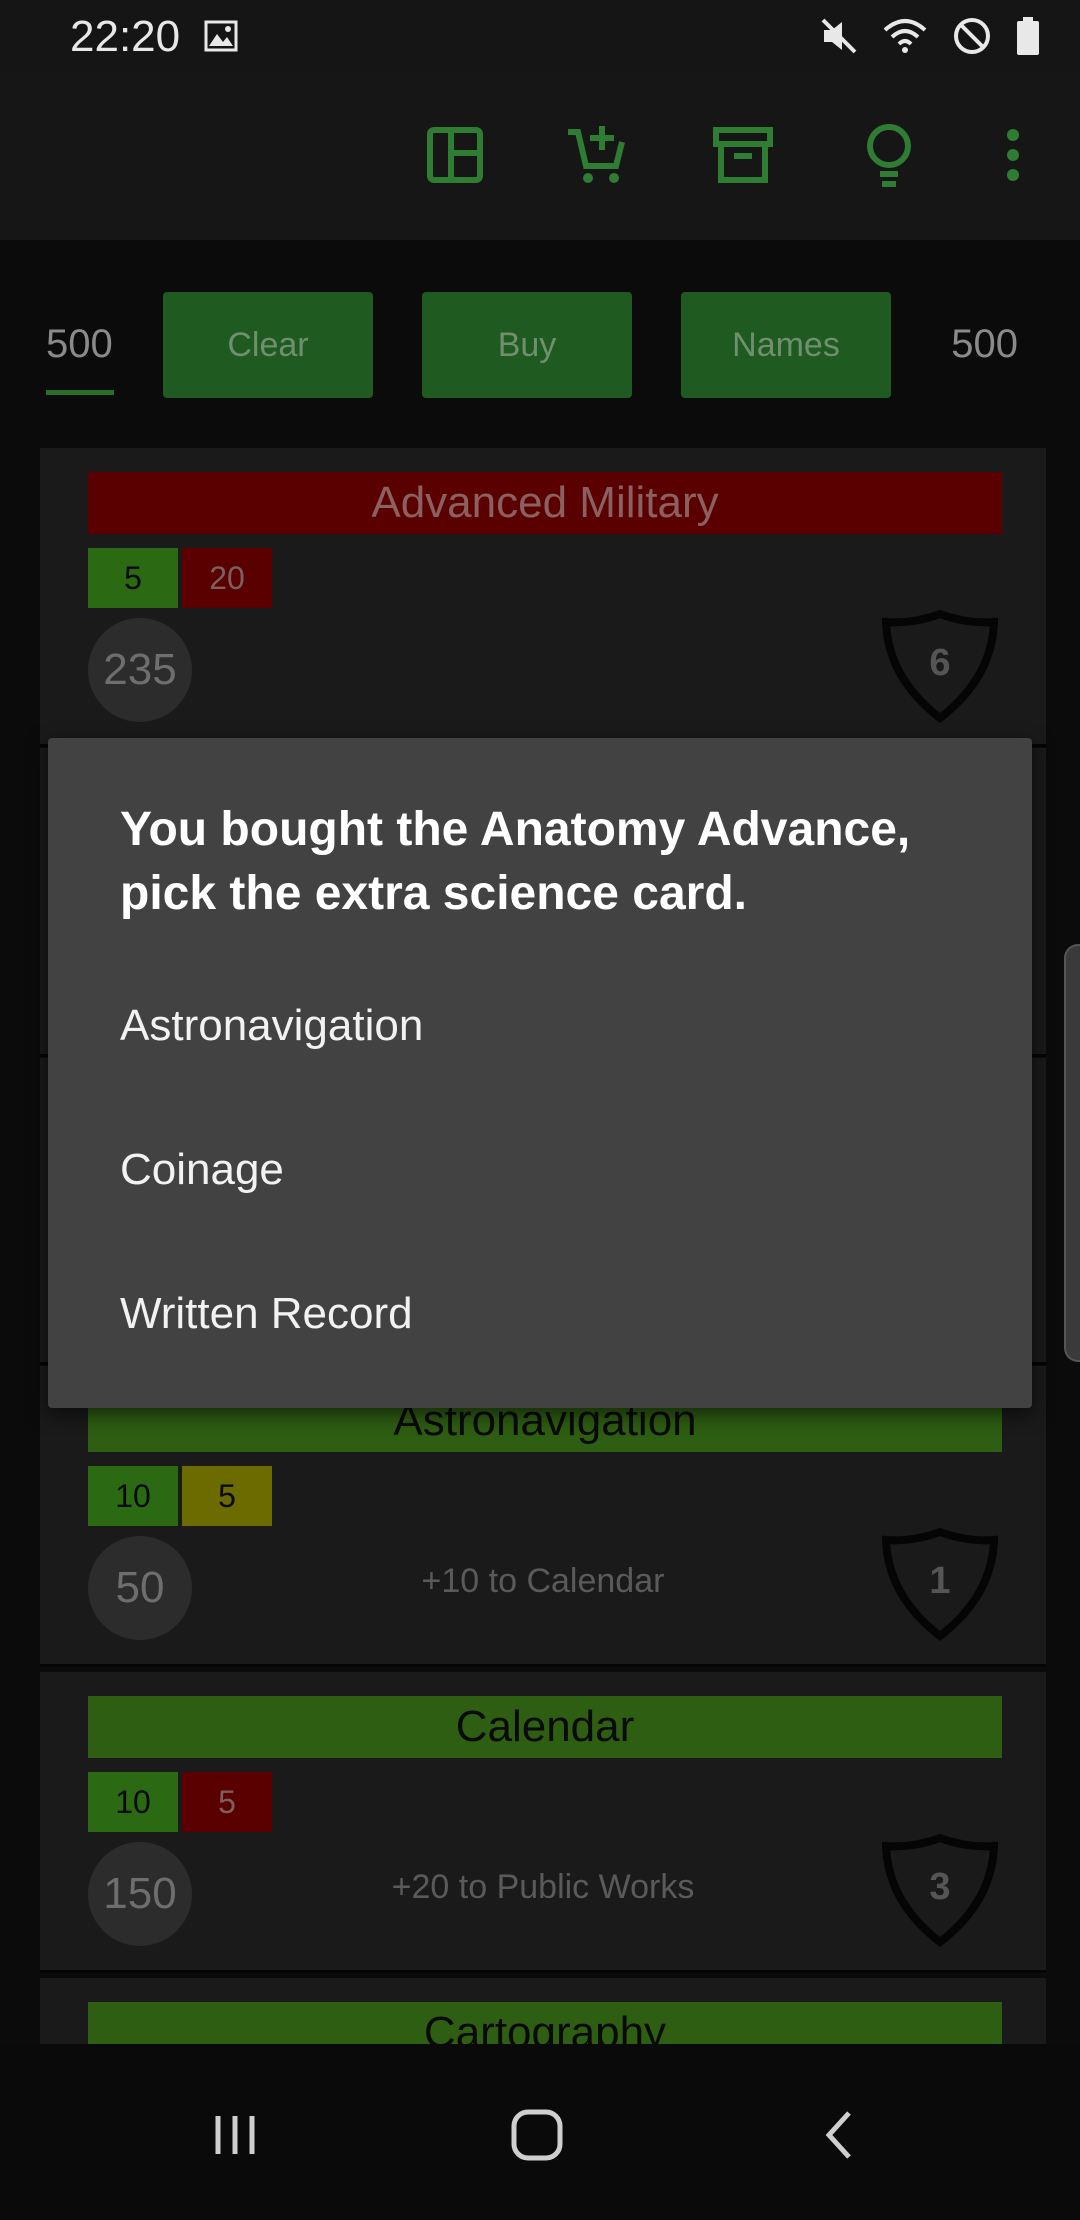 This screenshot has height=2220, width=1080. I want to click on wifi-icon, so click(905, 36).